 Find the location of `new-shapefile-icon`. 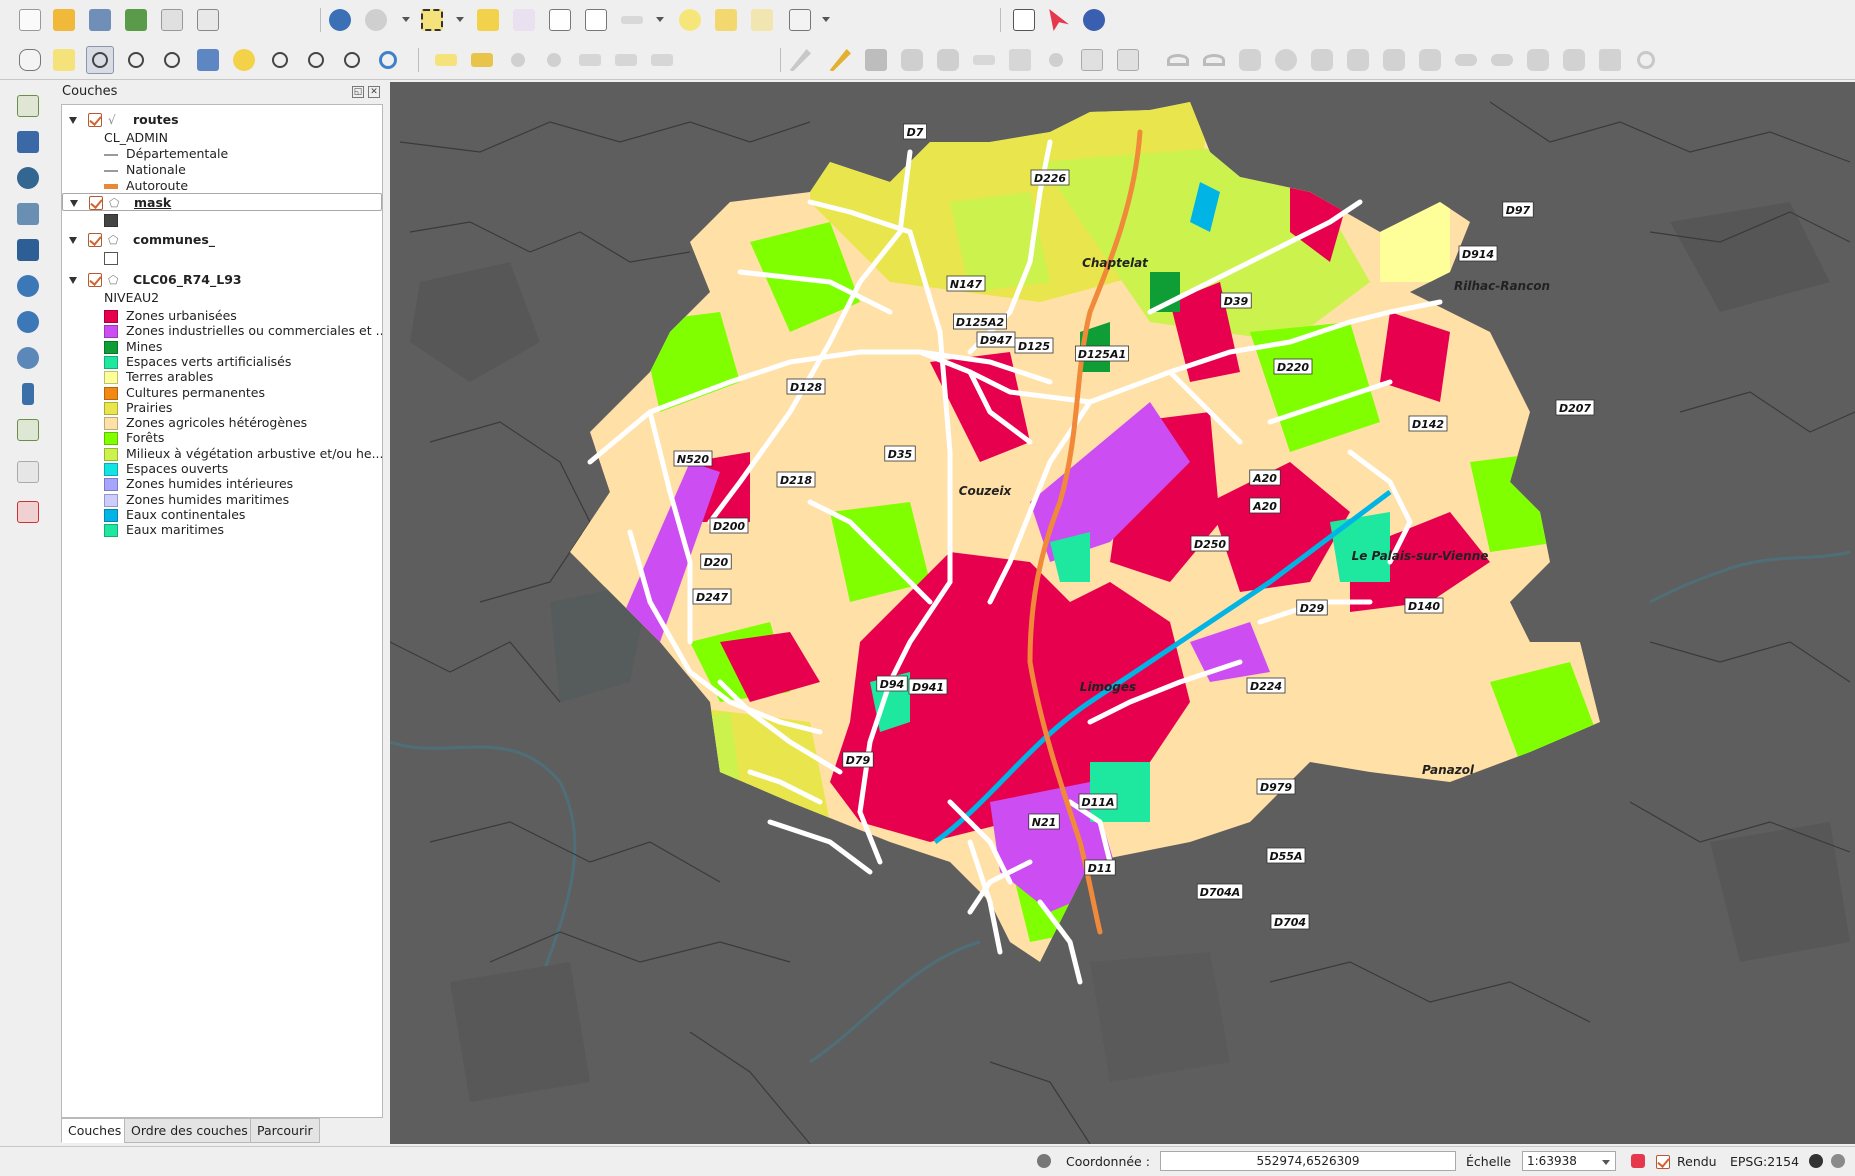

new-shapefile-icon is located at coordinates (28, 430).